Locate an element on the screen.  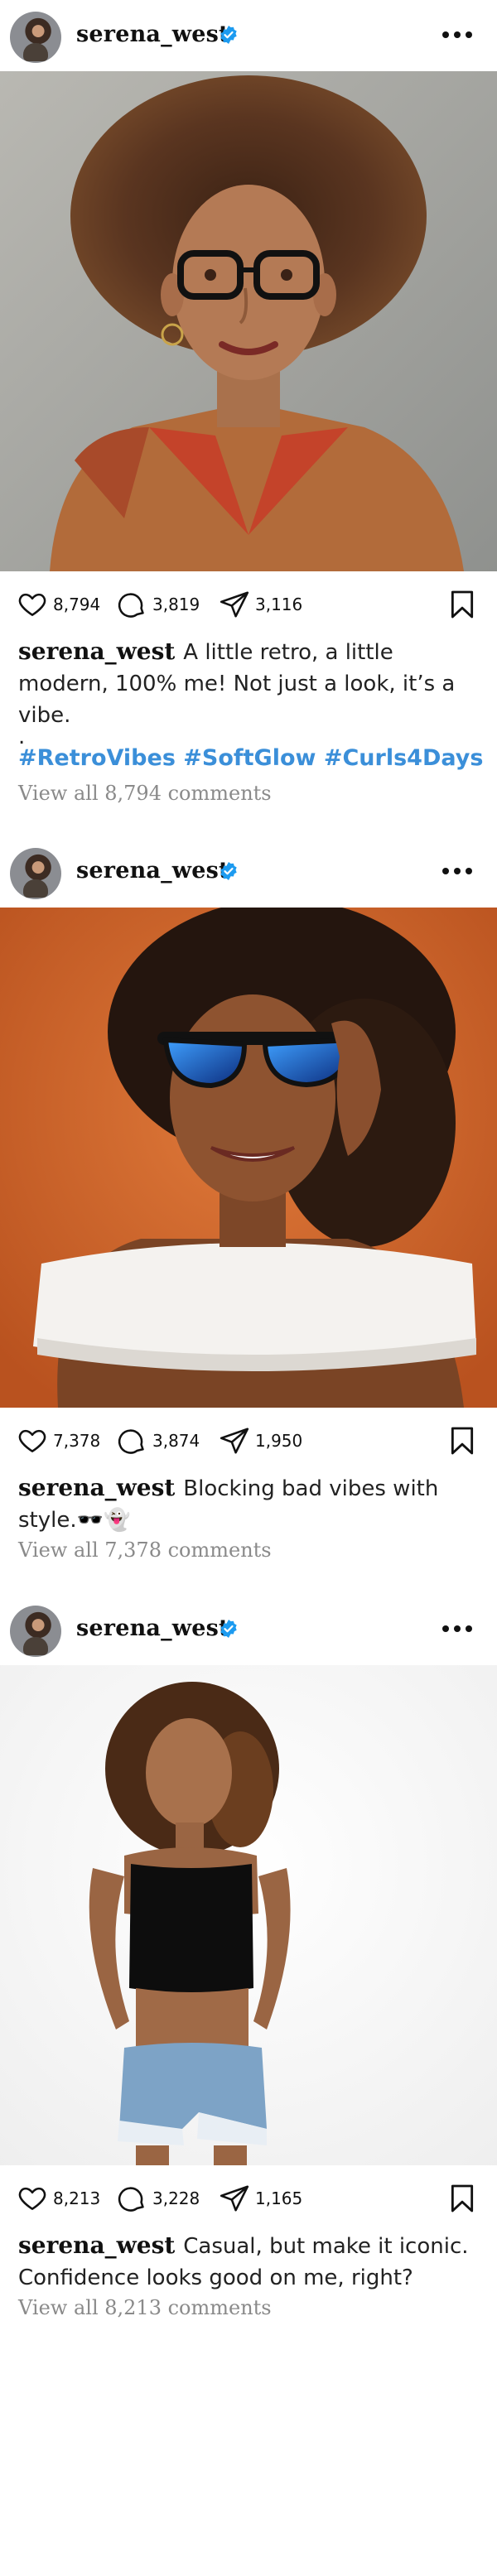
share-button: 1,165 is located at coordinates (260, 2198).